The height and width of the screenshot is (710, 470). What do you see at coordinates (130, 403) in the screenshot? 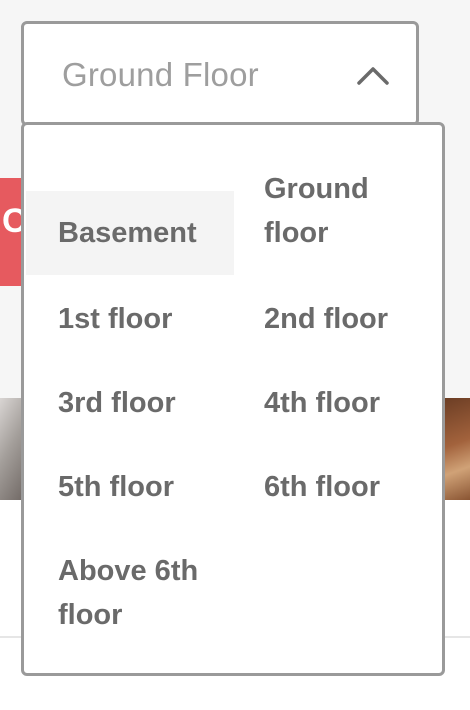
I see `option-3rd-floor: 3rd floor` at bounding box center [130, 403].